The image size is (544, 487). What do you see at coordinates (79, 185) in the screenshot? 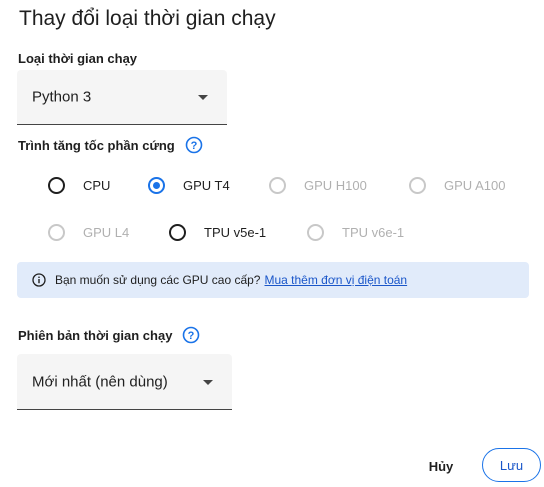
I see `radio-cpu: CPU` at bounding box center [79, 185].